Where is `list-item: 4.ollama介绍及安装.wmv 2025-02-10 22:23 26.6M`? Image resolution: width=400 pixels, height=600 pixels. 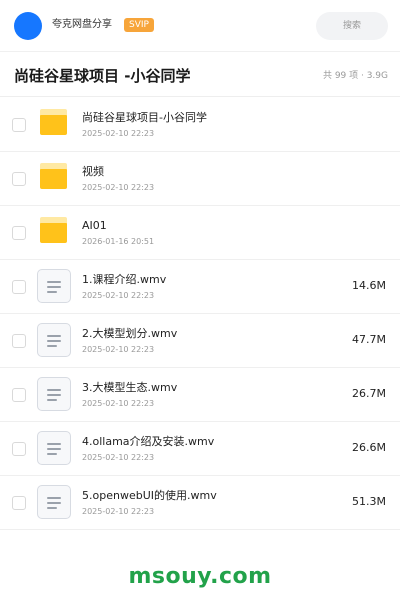
list-item: 4.ollama介绍及安装.wmv 2025-02-10 22:23 26.6M is located at coordinates (200, 449).